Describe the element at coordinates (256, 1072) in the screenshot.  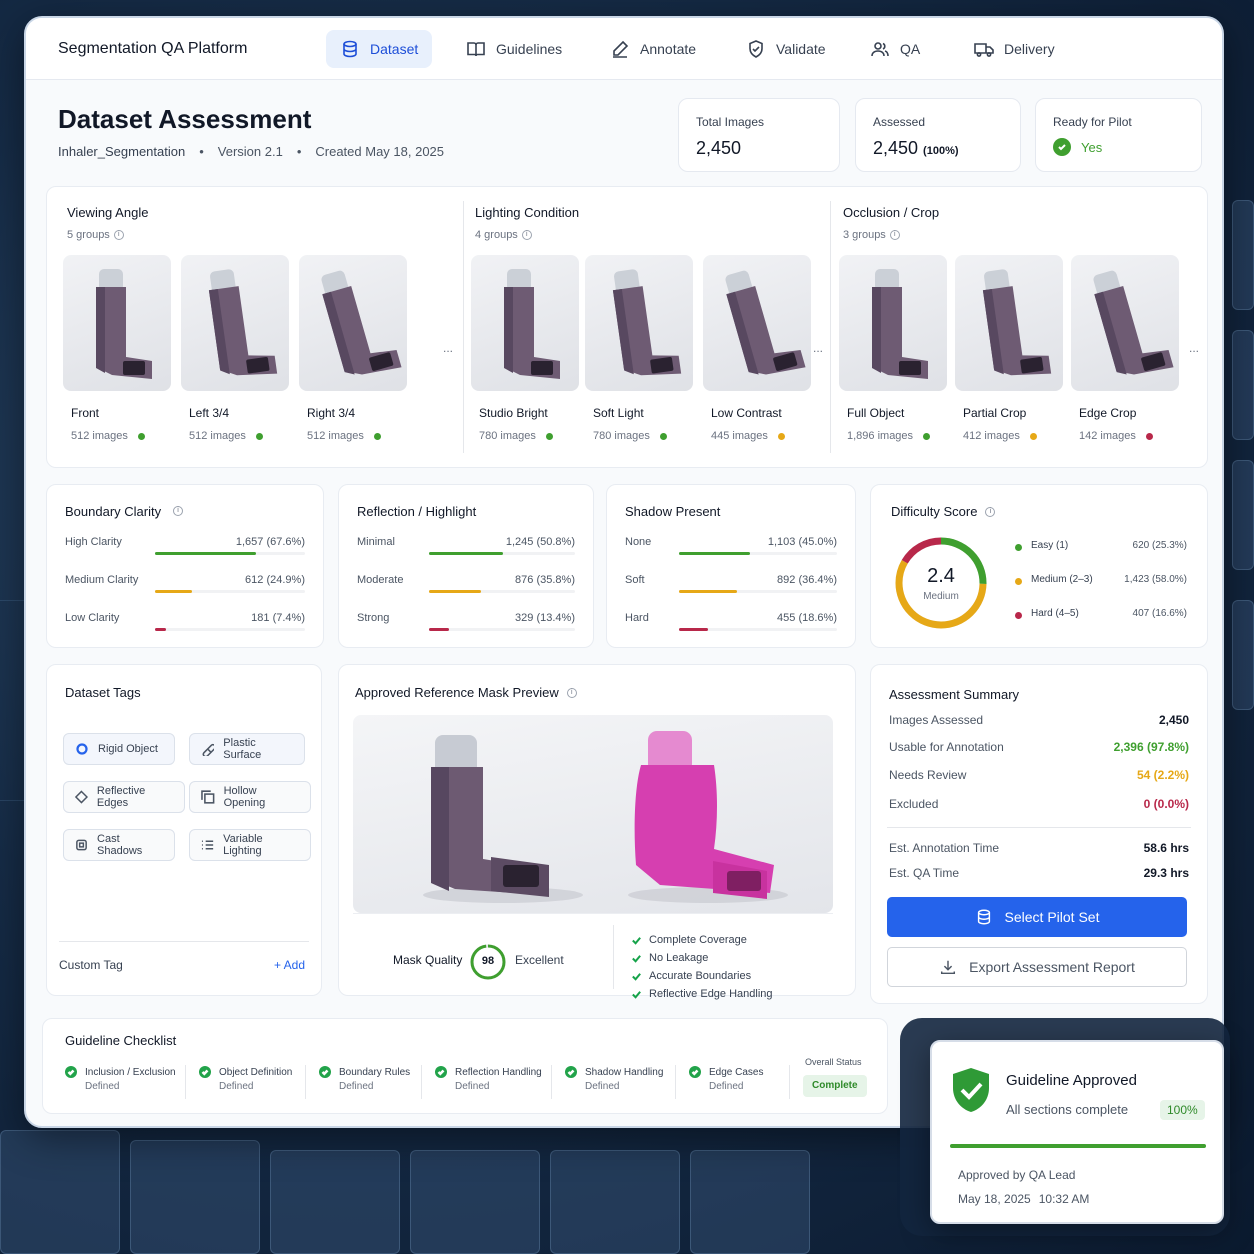
I see `checklist-item-name: Object Definition` at that location.